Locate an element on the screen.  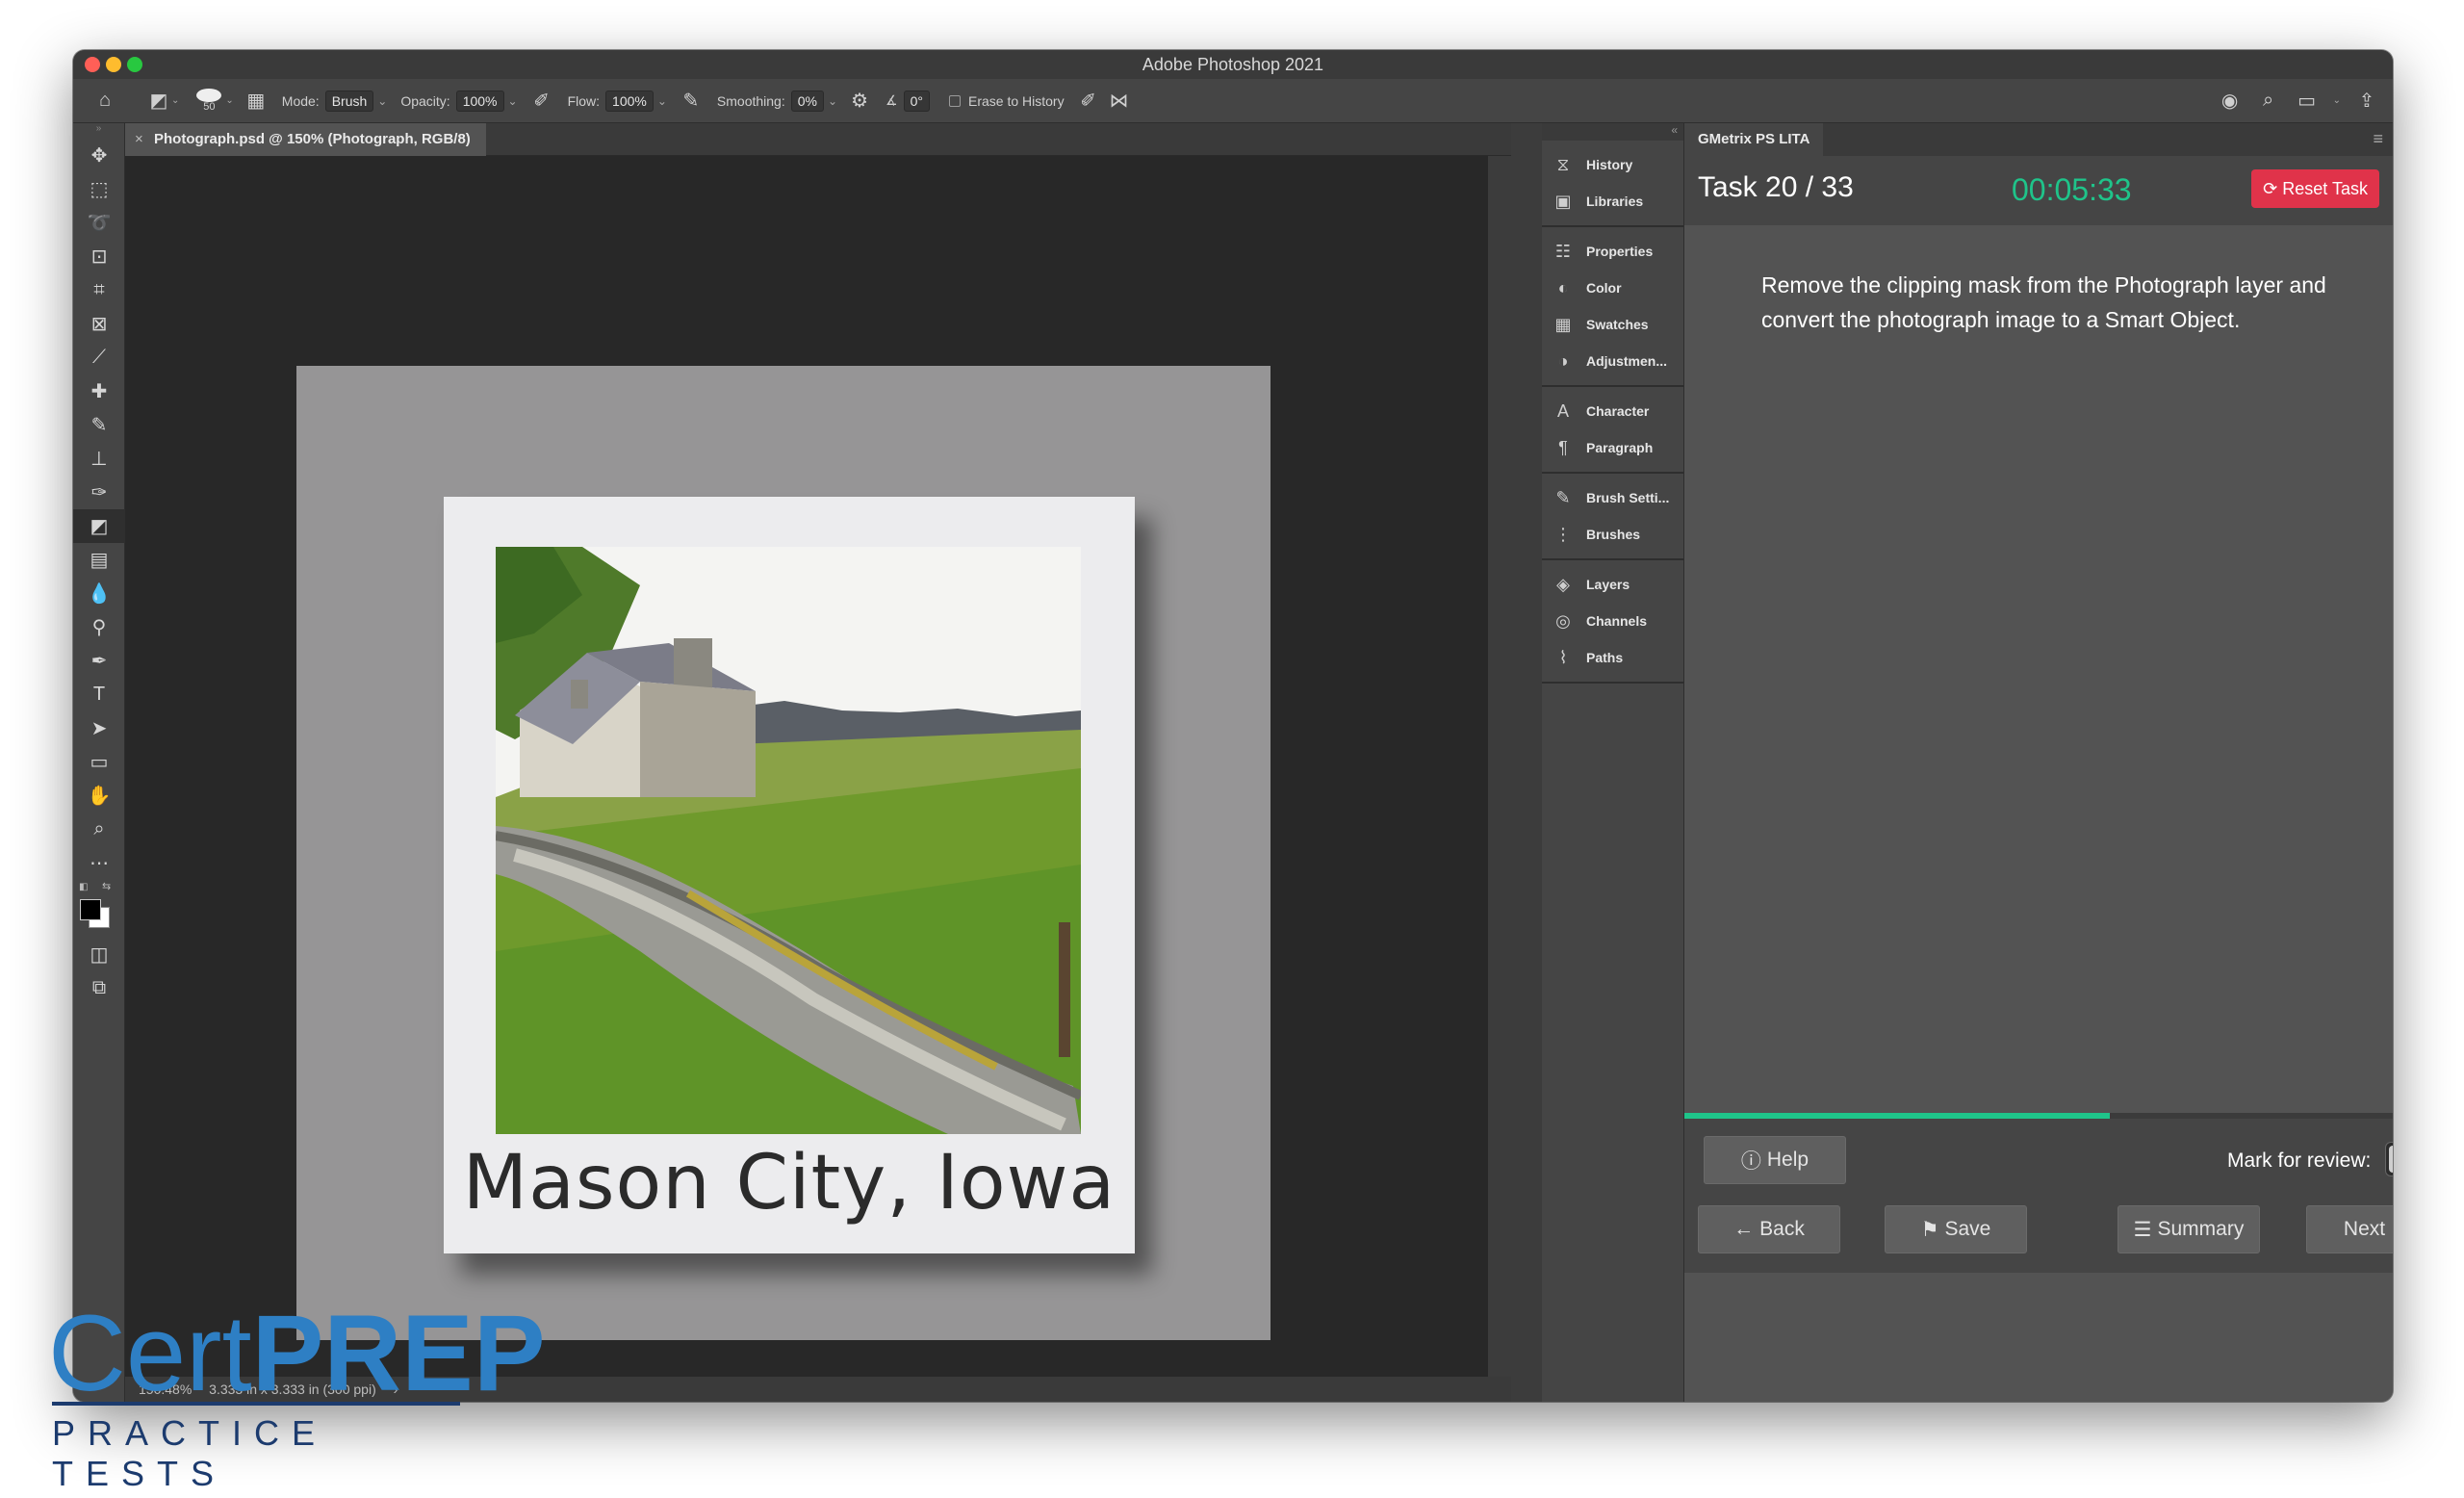
panel-item-channels: ◎ Channels is located at coordinates (1612, 621).